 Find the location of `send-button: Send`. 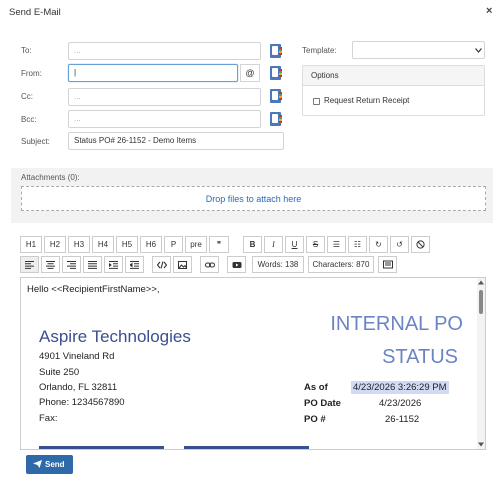

send-button: Send is located at coordinates (49, 464).